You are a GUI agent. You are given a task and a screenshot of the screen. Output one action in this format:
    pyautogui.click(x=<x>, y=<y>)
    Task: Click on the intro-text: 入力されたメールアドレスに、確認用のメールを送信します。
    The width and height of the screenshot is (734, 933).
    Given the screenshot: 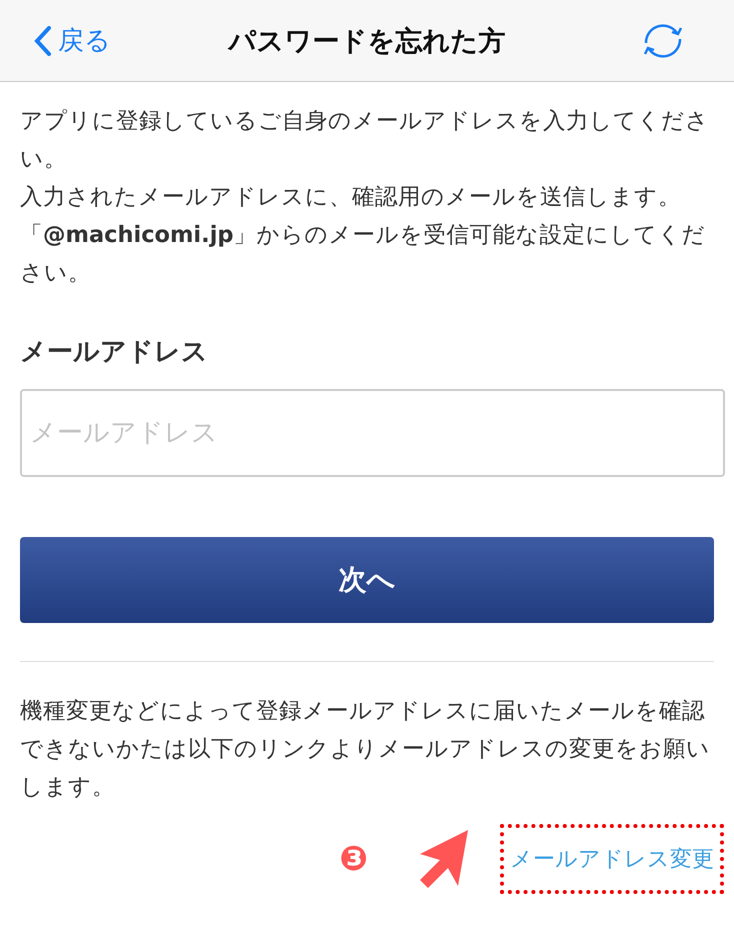 What is the action you would take?
    pyautogui.click(x=351, y=197)
    